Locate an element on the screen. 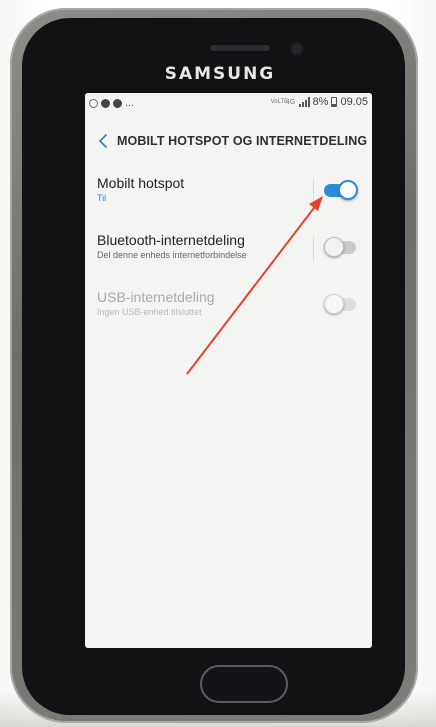 The height and width of the screenshot is (727, 436). battery-percentage: 8% is located at coordinates (320, 102).